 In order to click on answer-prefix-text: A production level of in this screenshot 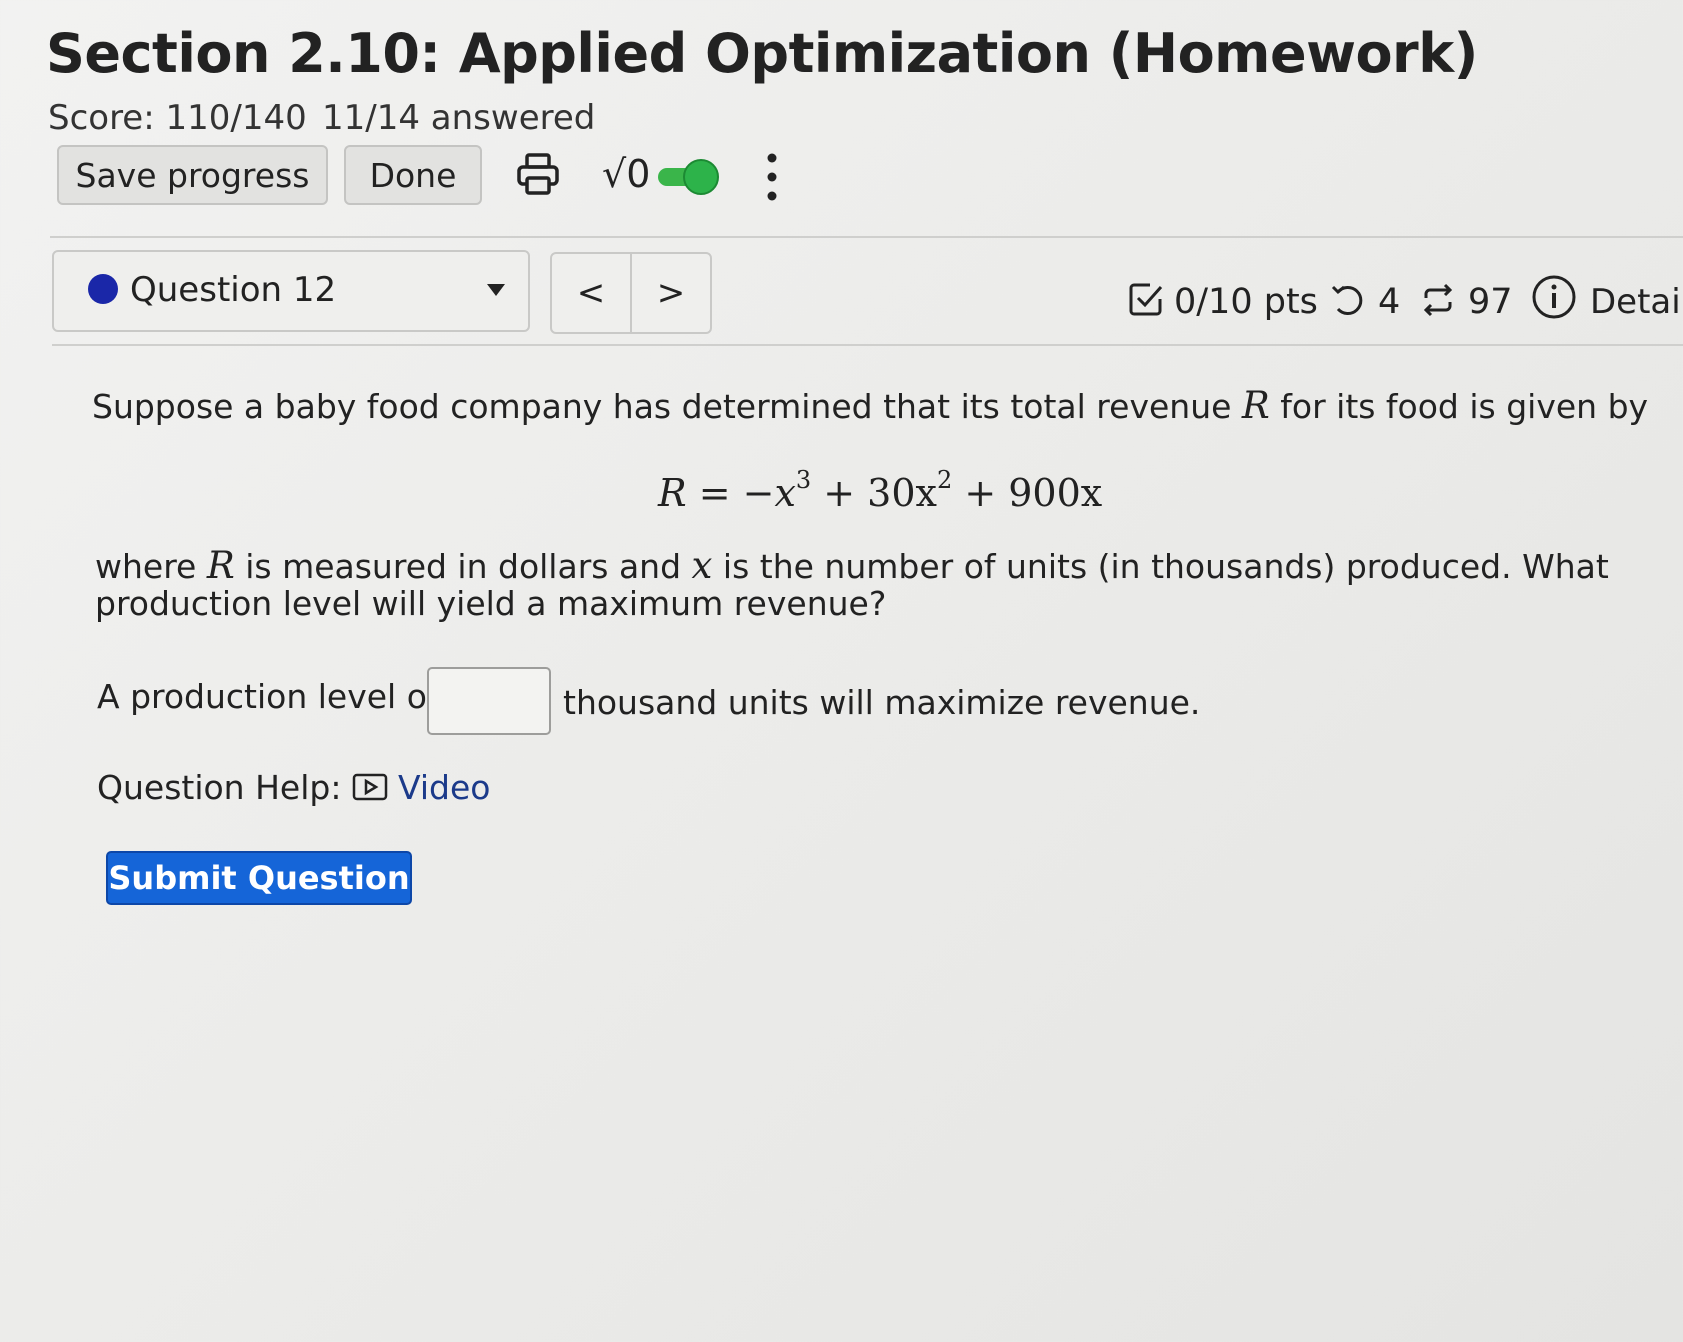, I will do `click(268, 696)`.